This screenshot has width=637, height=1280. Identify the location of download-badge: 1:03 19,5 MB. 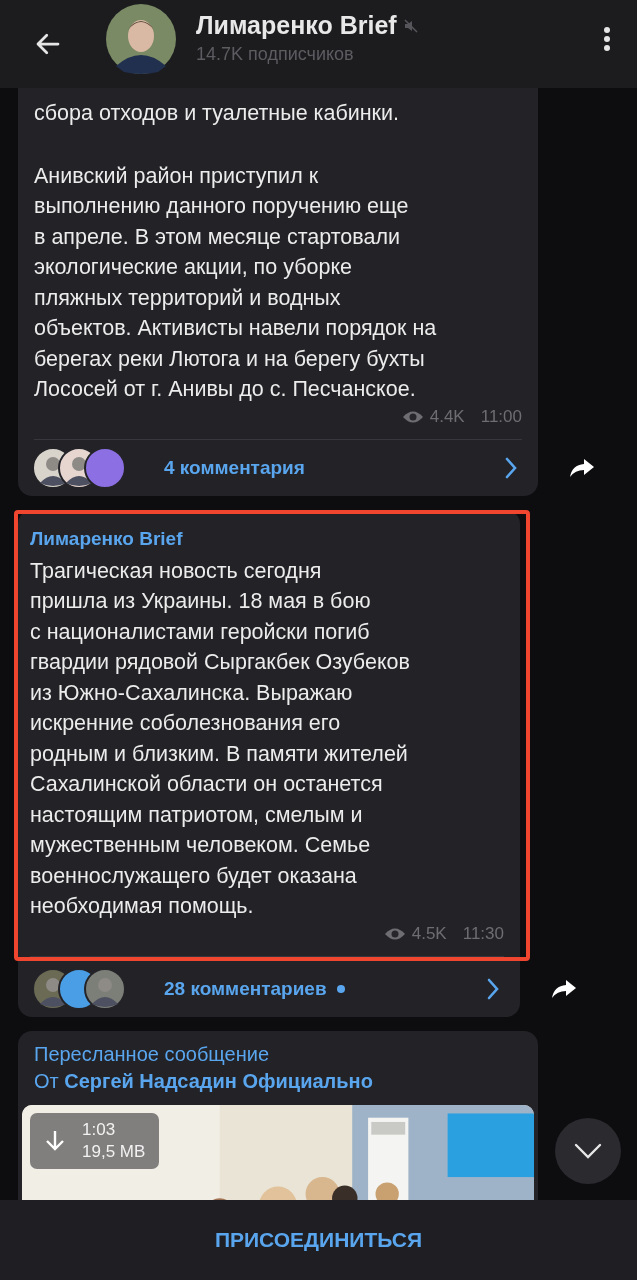
(95, 1140).